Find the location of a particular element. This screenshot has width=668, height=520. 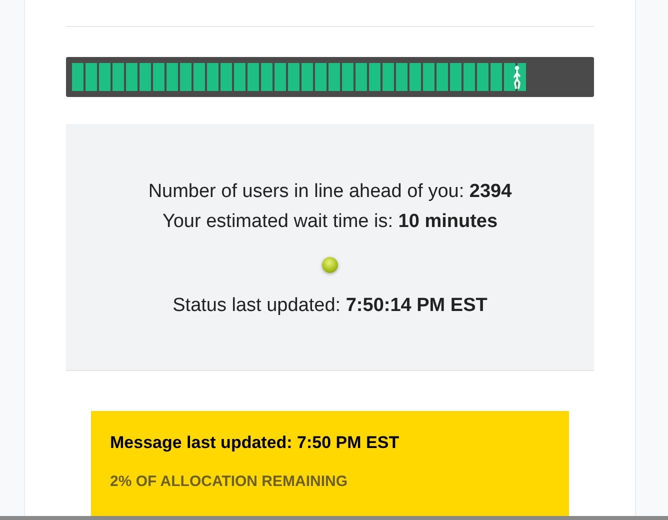

status-updated-text: Status last updated: 7:50:14 PM EST is located at coordinates (330, 306).